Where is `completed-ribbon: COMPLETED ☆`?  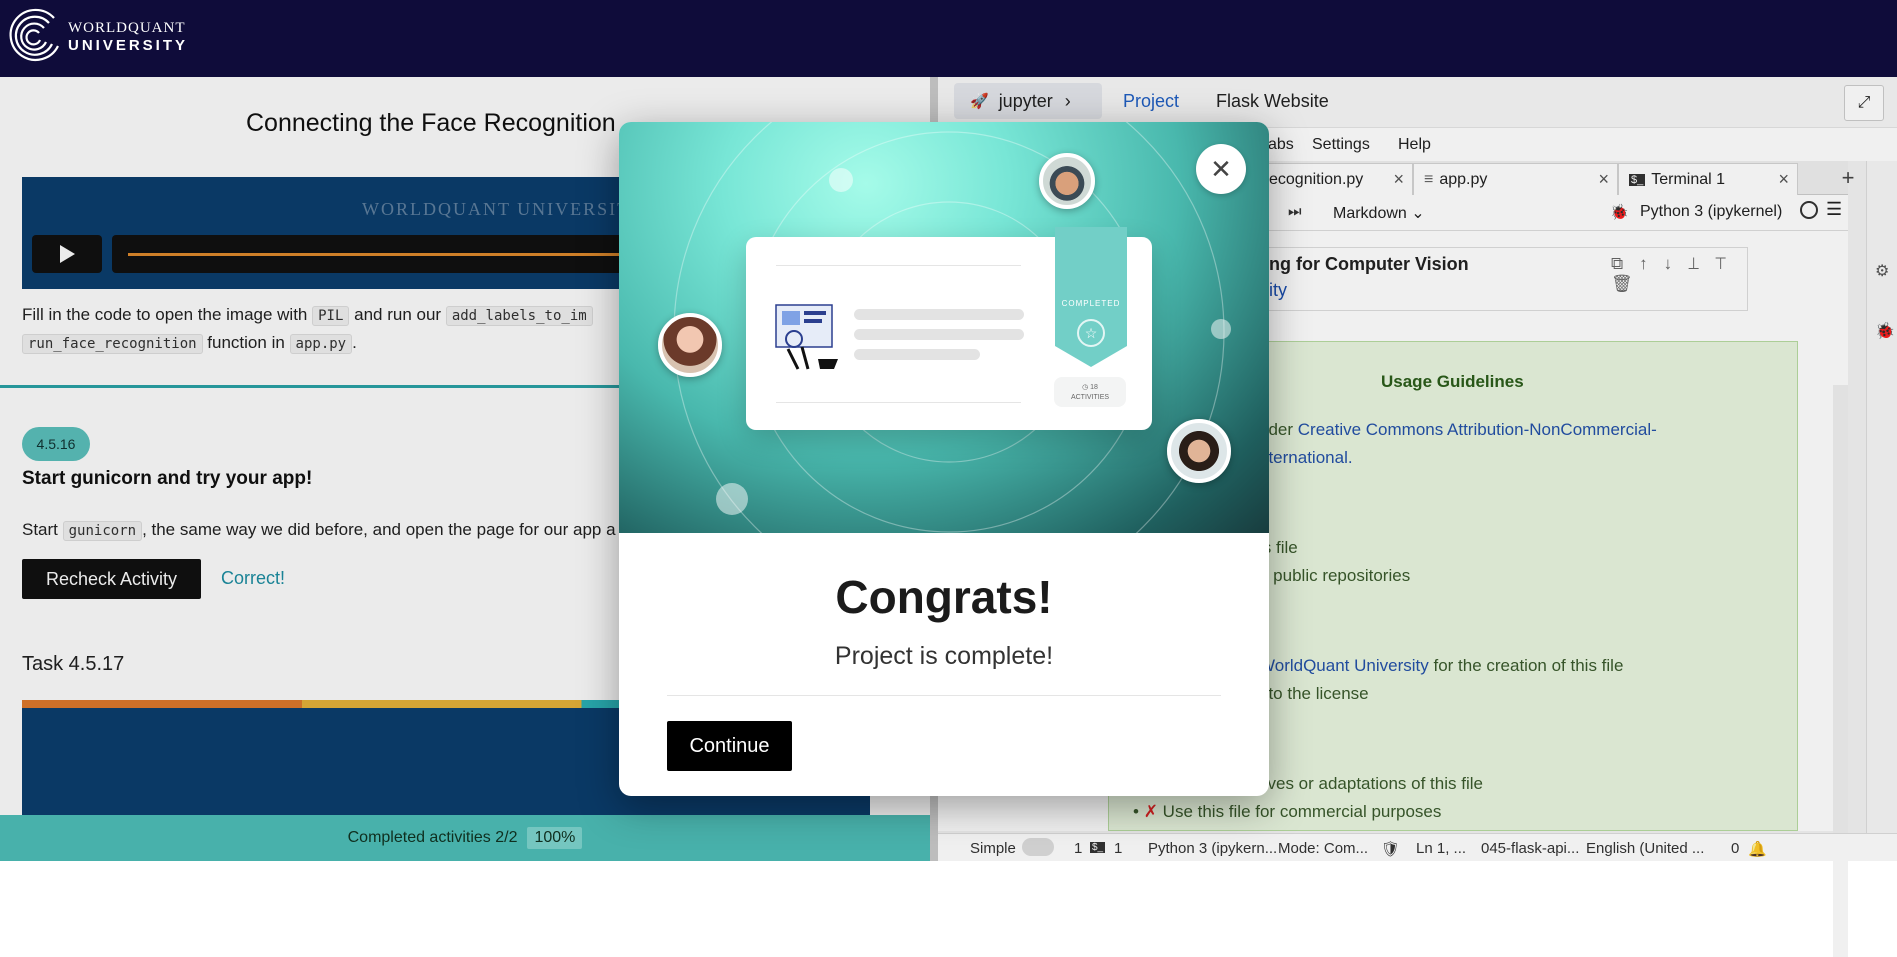
completed-ribbon: COMPLETED ☆ is located at coordinates (1091, 297).